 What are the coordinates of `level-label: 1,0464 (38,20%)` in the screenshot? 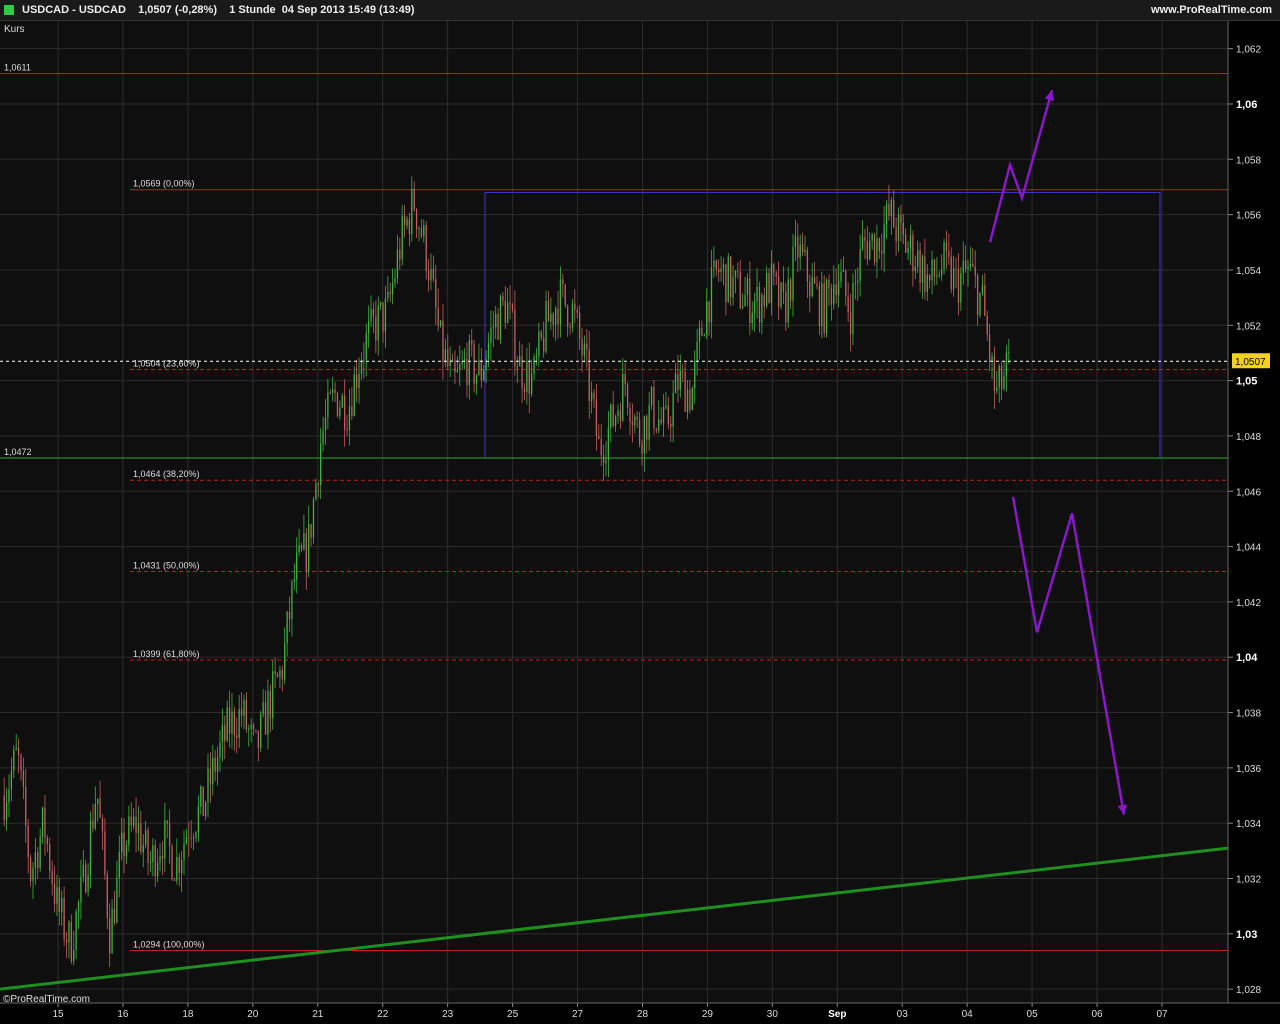 It's located at (166, 474).